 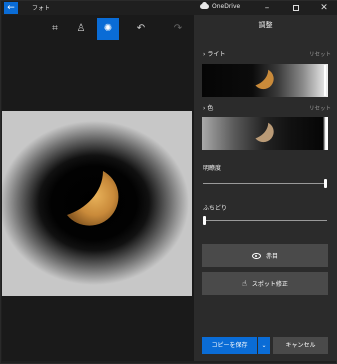 What do you see at coordinates (212, 168) in the screenshot?
I see `clarity-label: 明瞭度` at bounding box center [212, 168].